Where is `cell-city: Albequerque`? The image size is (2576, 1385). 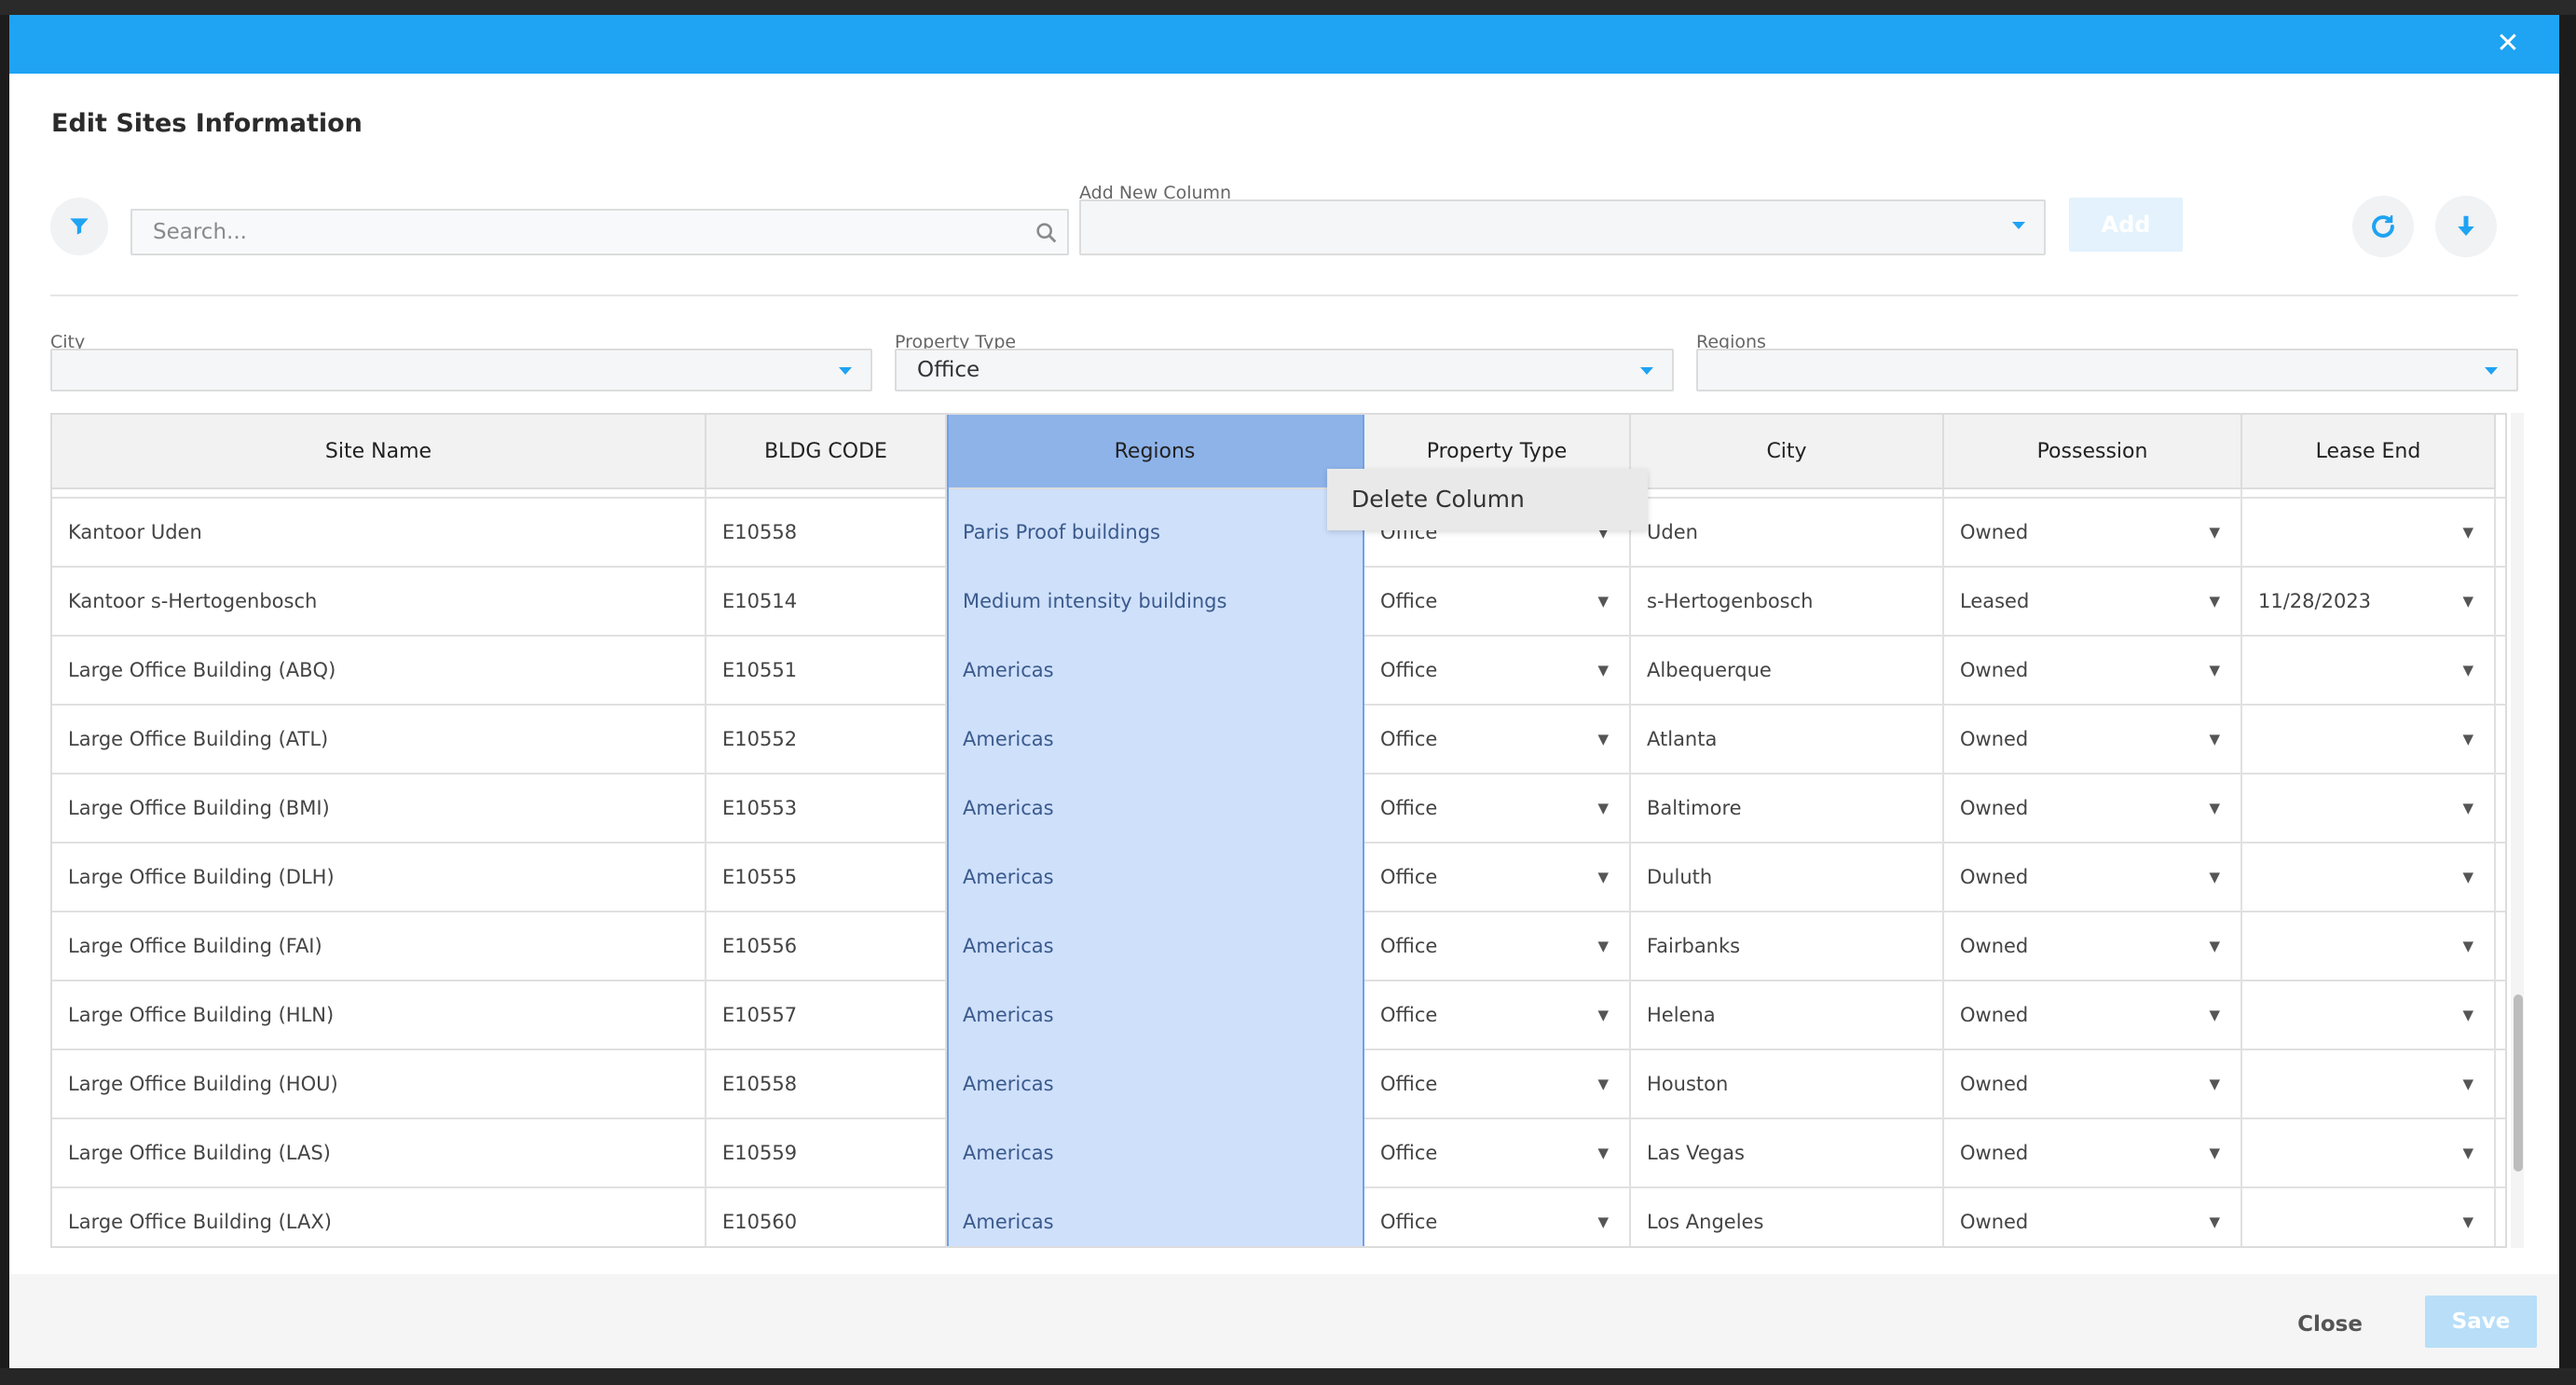 cell-city: Albequerque is located at coordinates (1787, 671).